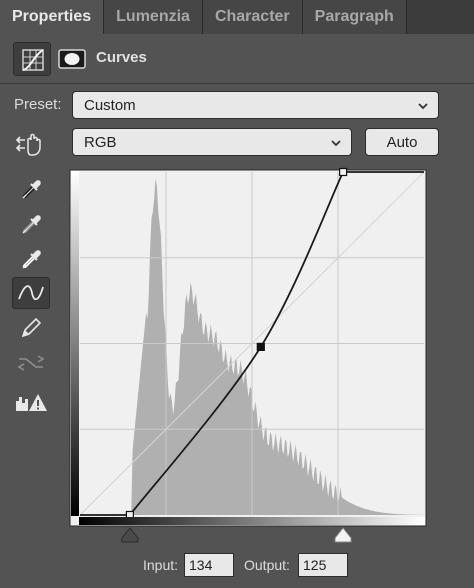 The image size is (474, 588). What do you see at coordinates (343, 535) in the screenshot?
I see `white-point-slider` at bounding box center [343, 535].